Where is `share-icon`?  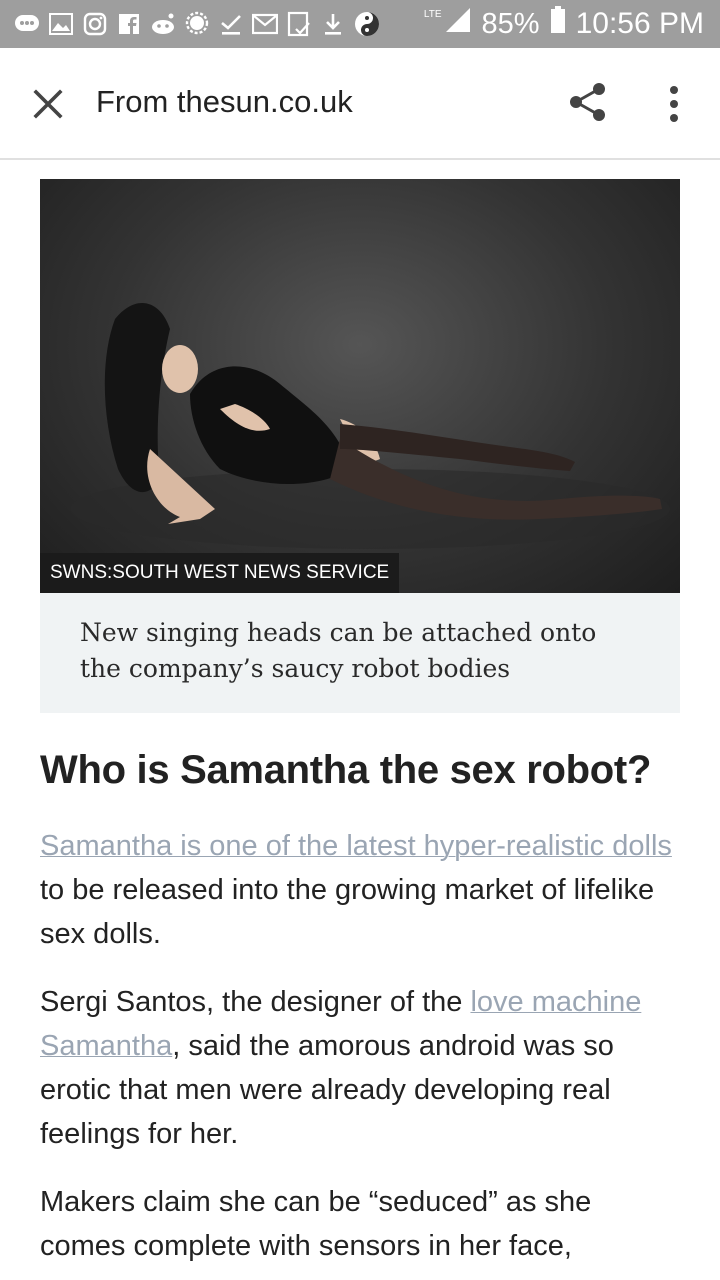
share-icon is located at coordinates (587, 102).